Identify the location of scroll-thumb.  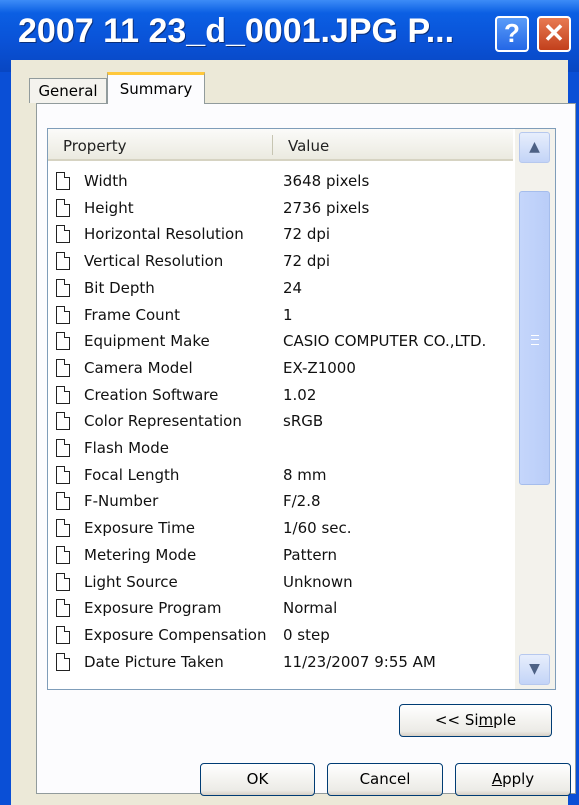
(534, 338).